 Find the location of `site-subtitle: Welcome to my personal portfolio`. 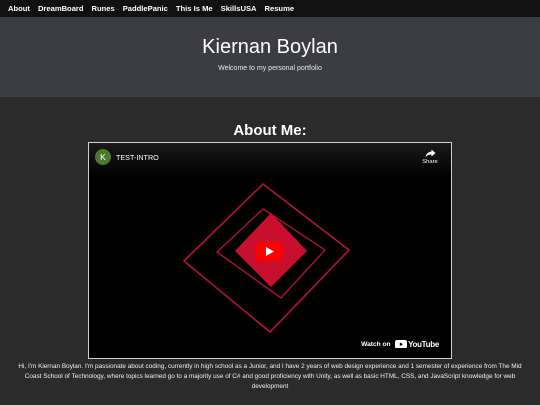

site-subtitle: Welcome to my personal portfolio is located at coordinates (270, 68).